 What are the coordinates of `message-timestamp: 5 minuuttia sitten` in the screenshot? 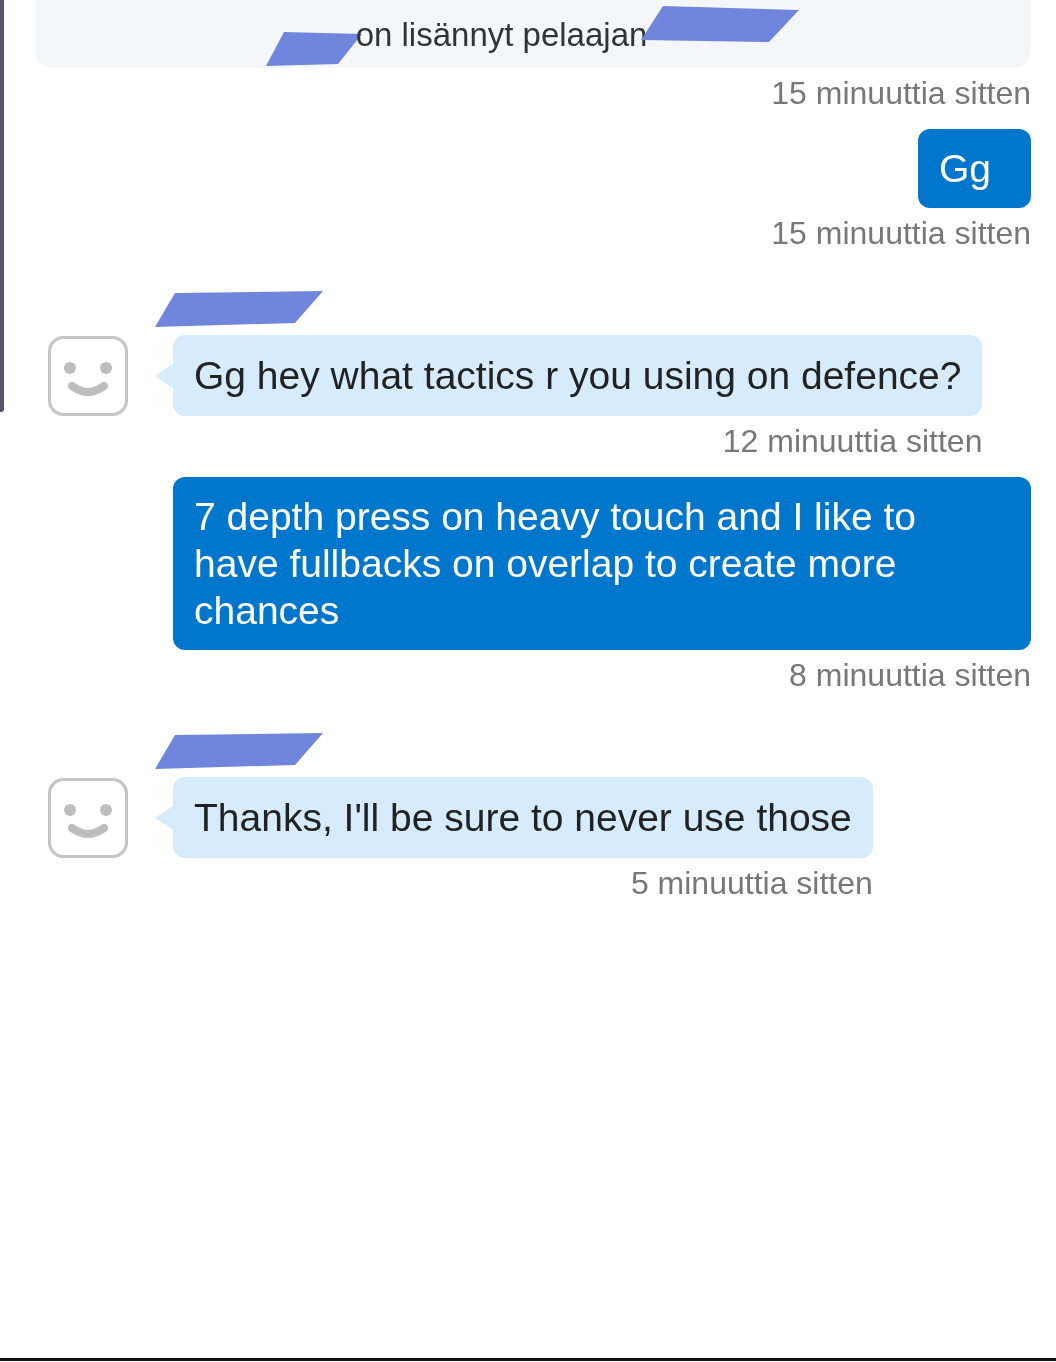 It's located at (751, 883).